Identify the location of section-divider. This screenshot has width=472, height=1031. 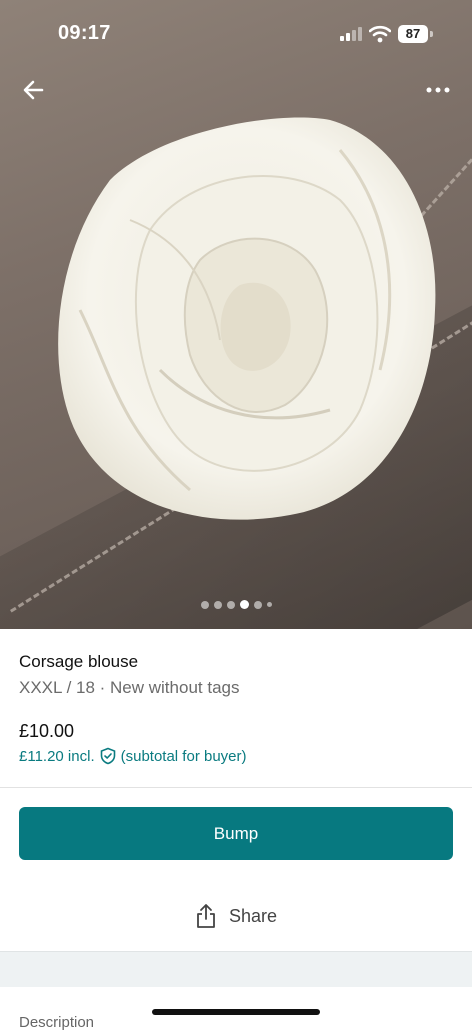
(236, 787).